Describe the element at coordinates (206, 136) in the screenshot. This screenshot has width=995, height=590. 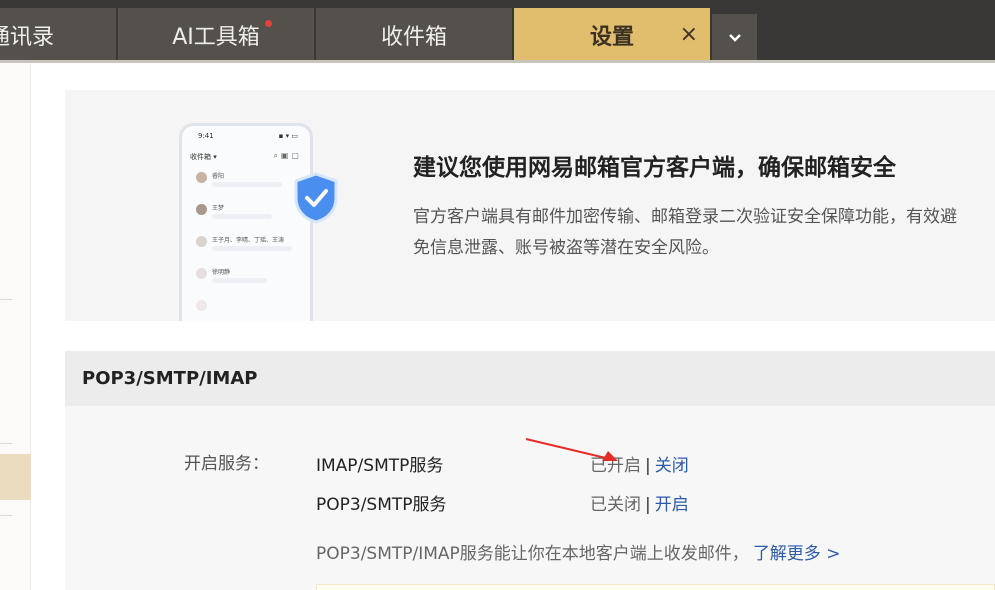
I see `phone-time: 9:41` at that location.